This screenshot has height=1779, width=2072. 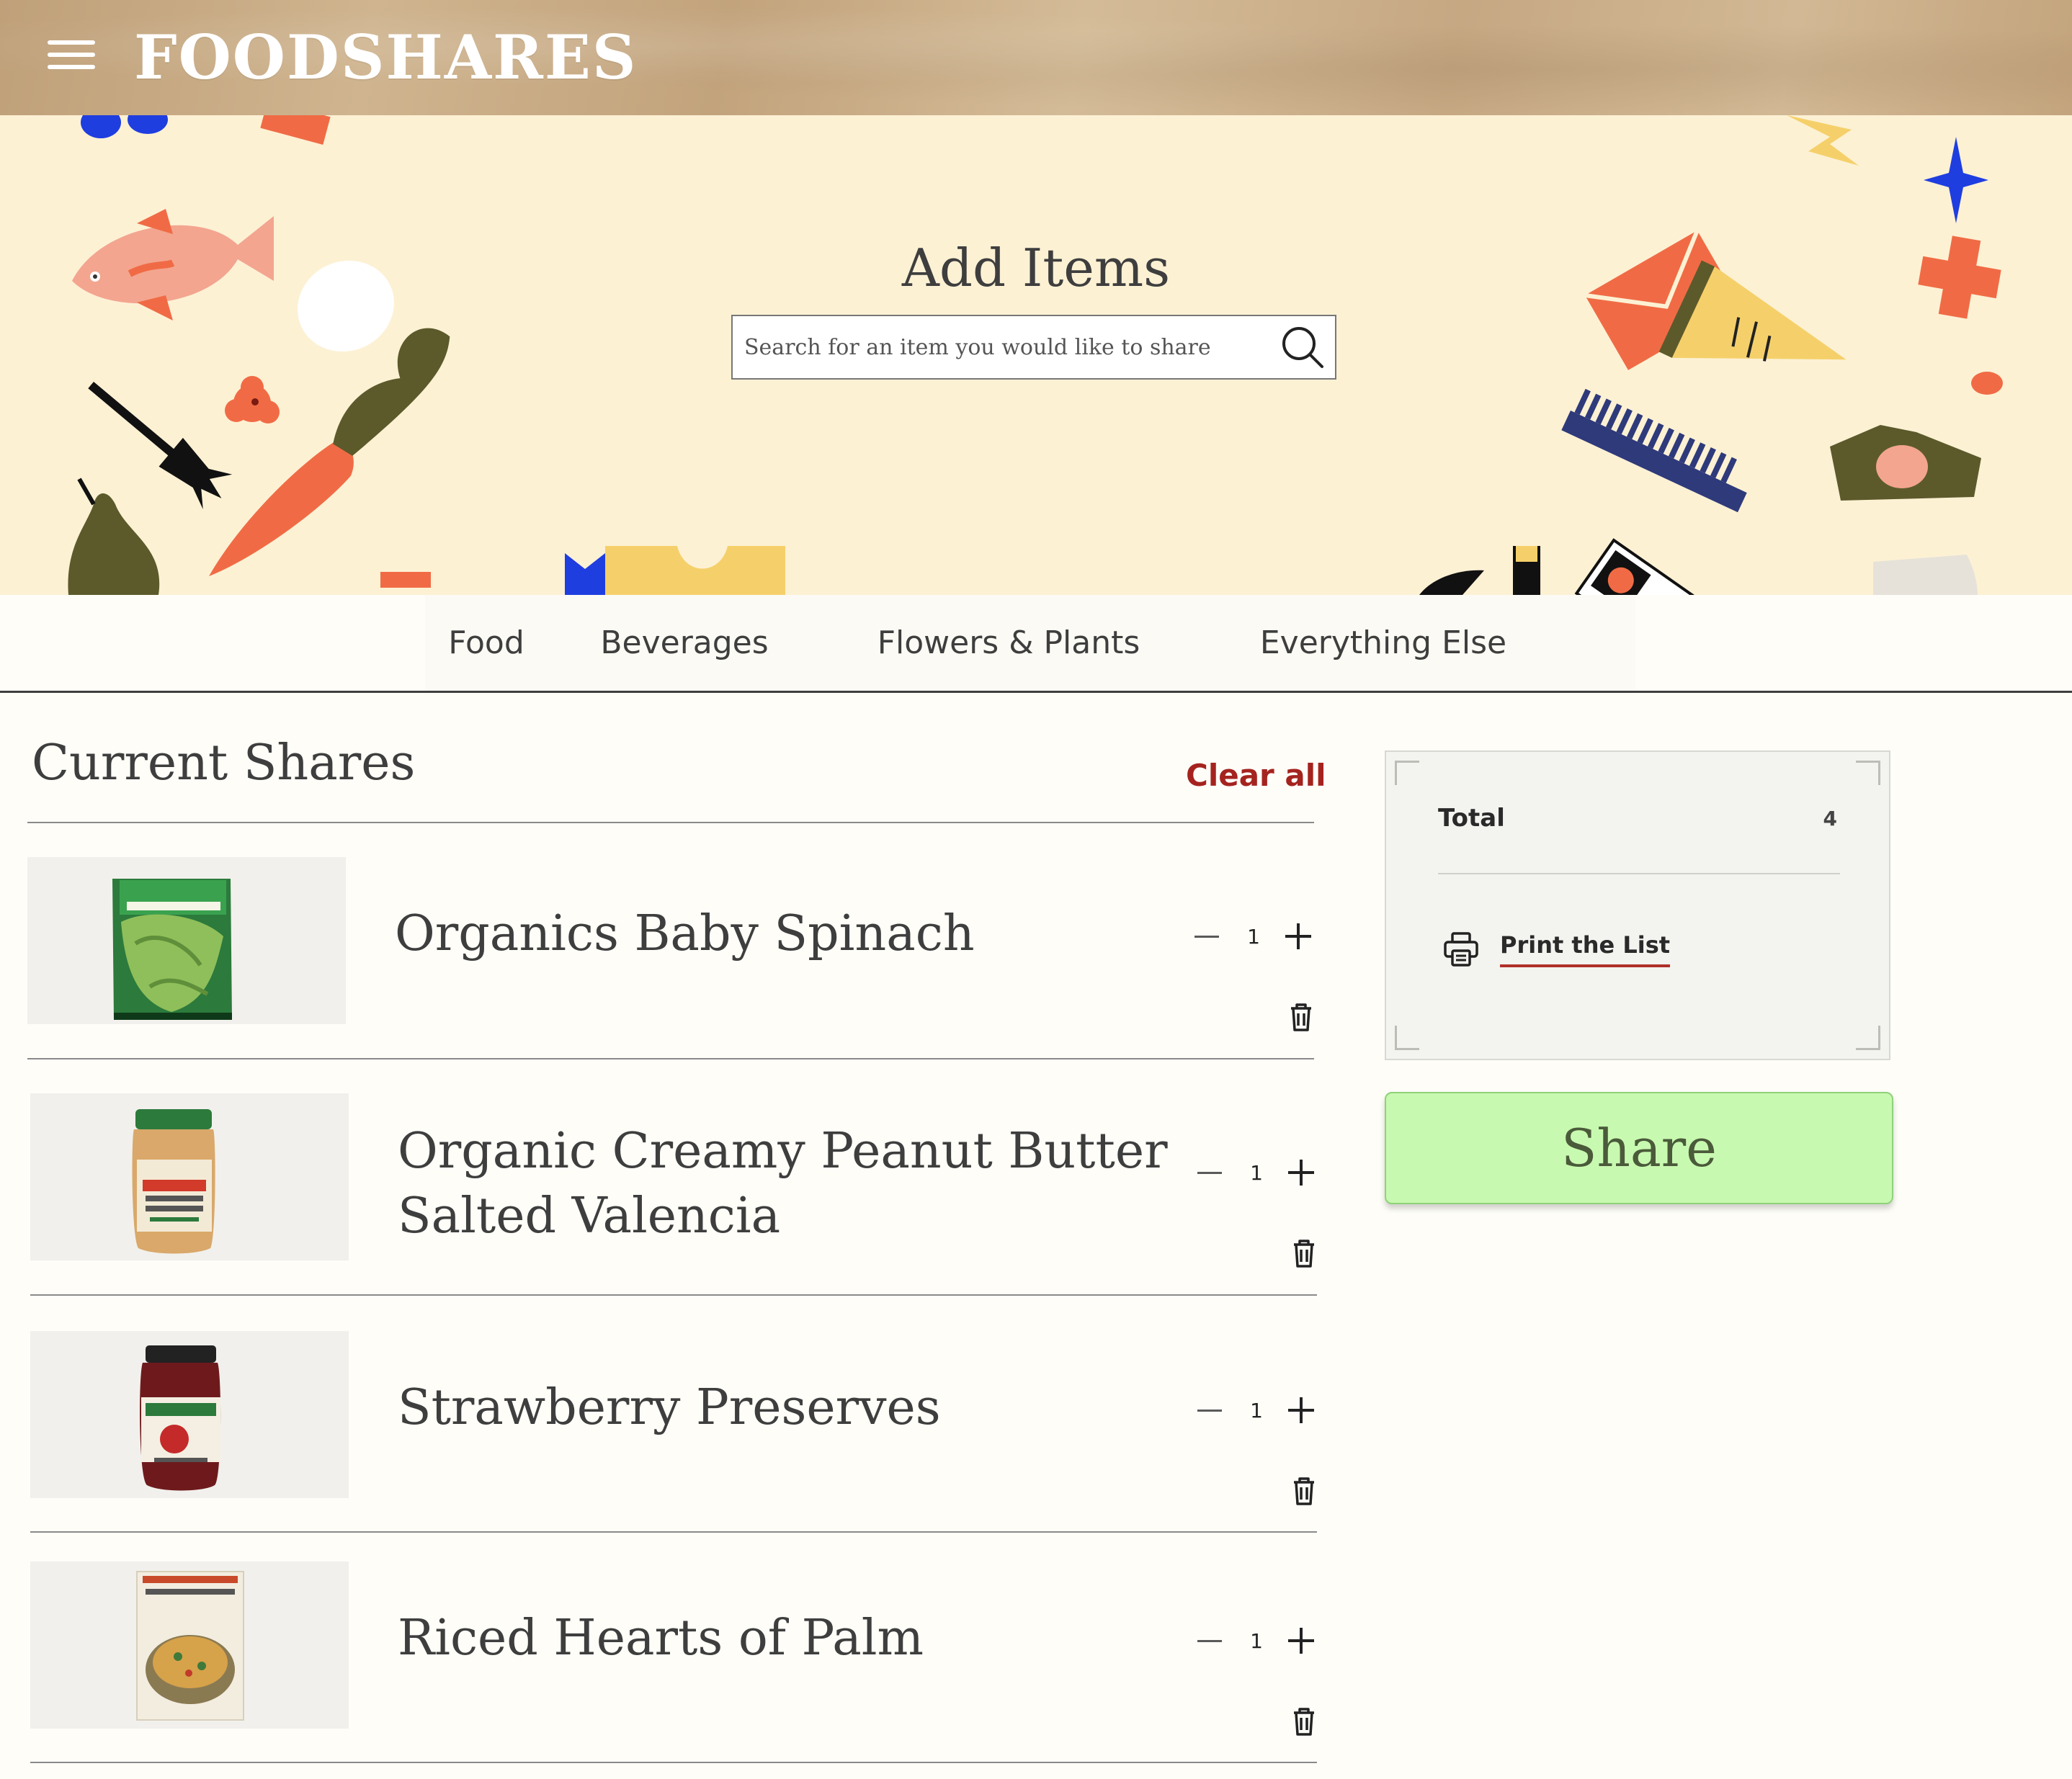 I want to click on page-title: Add Items, so click(x=1036, y=268).